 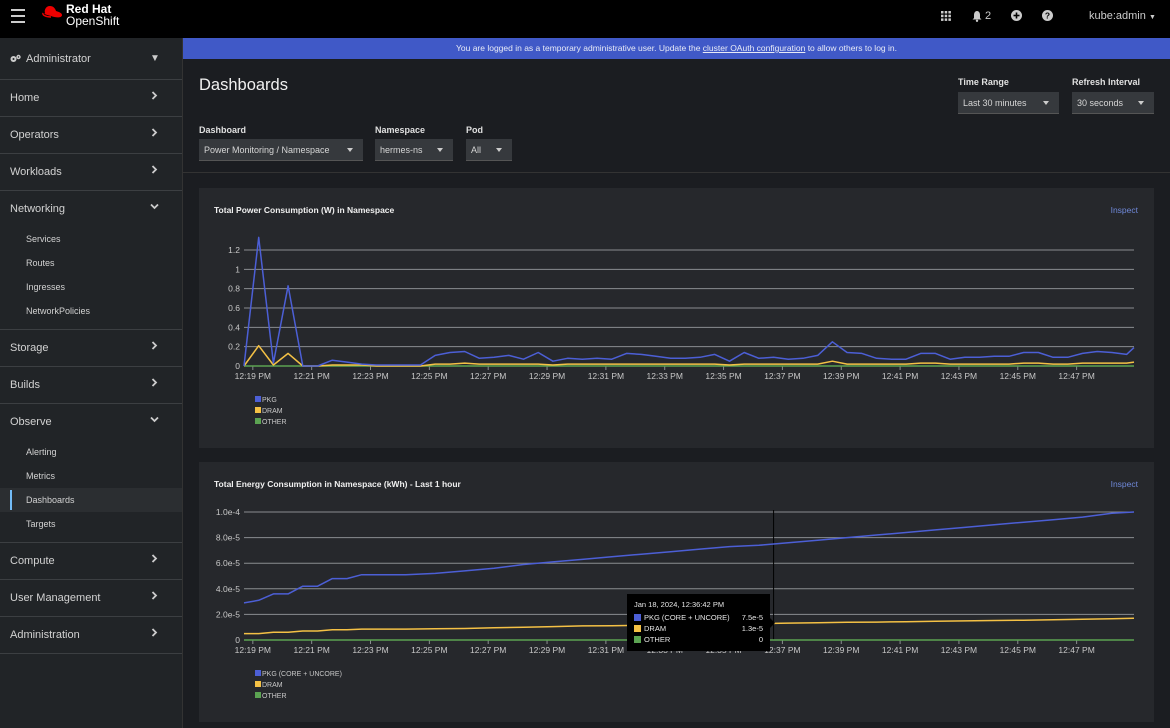 I want to click on sidebar-item-label: Home, so click(x=25, y=98).